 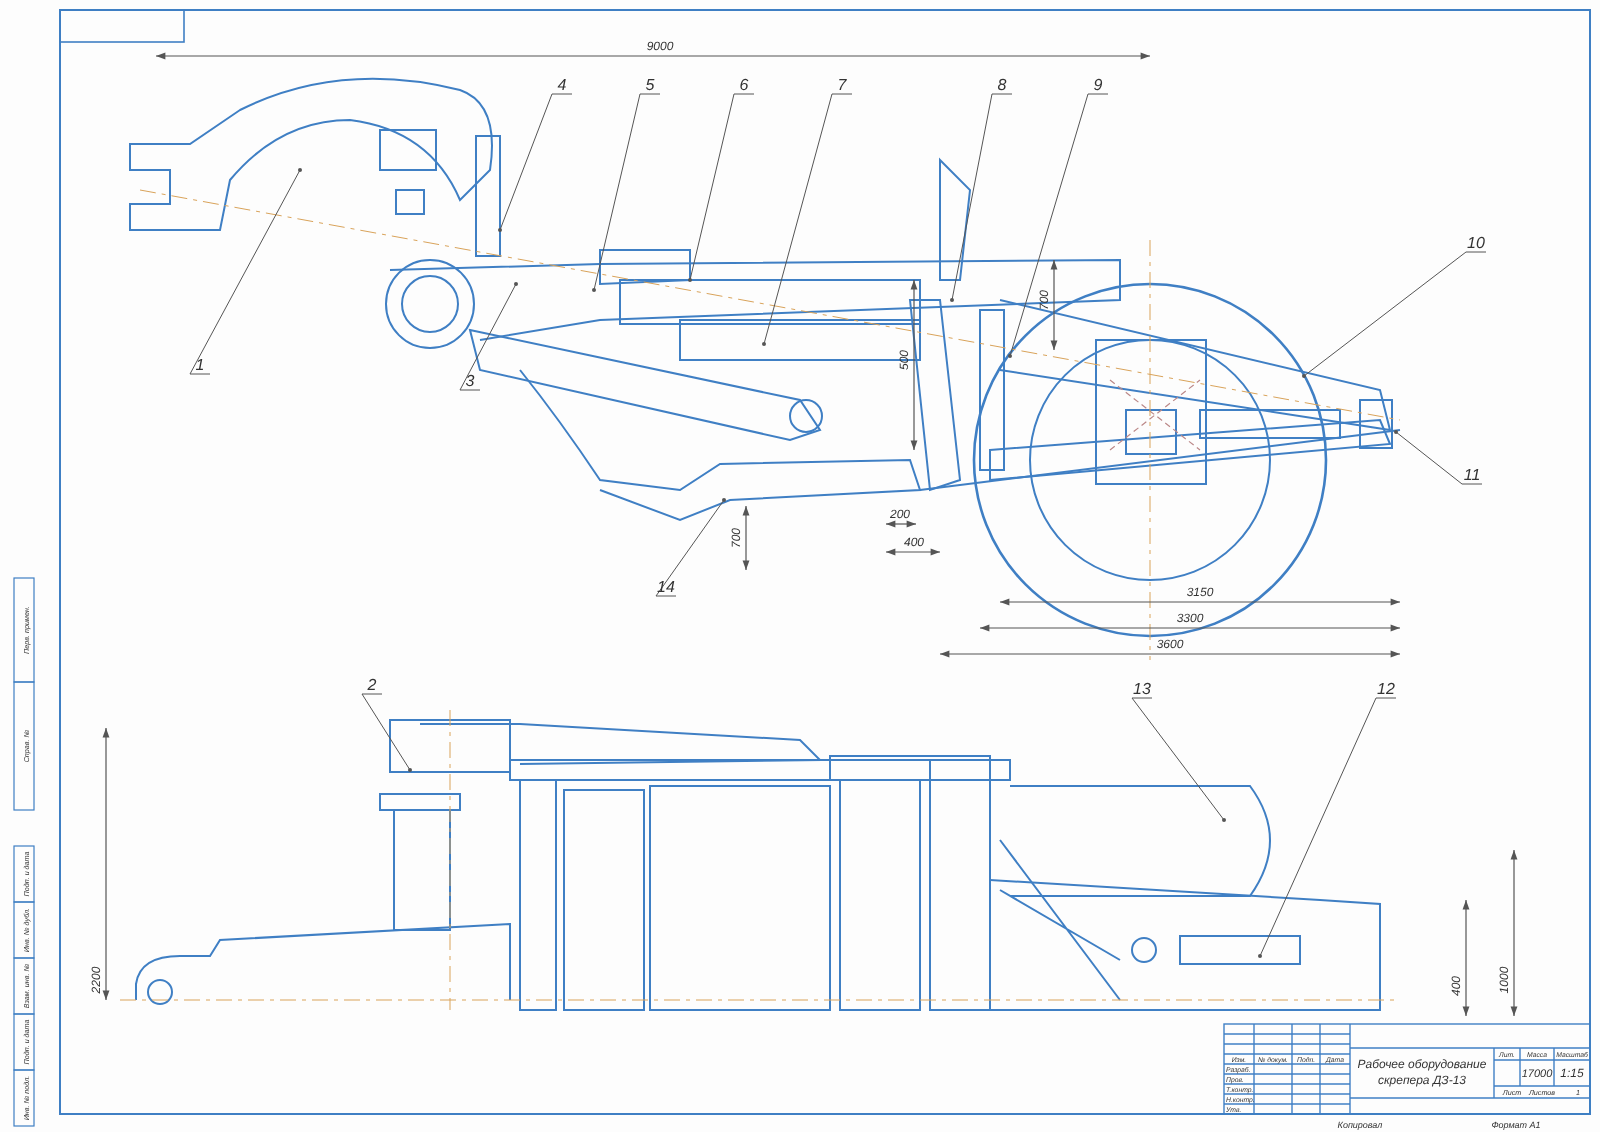 What do you see at coordinates (562, 85) in the screenshot?
I see `position-number: 4` at bounding box center [562, 85].